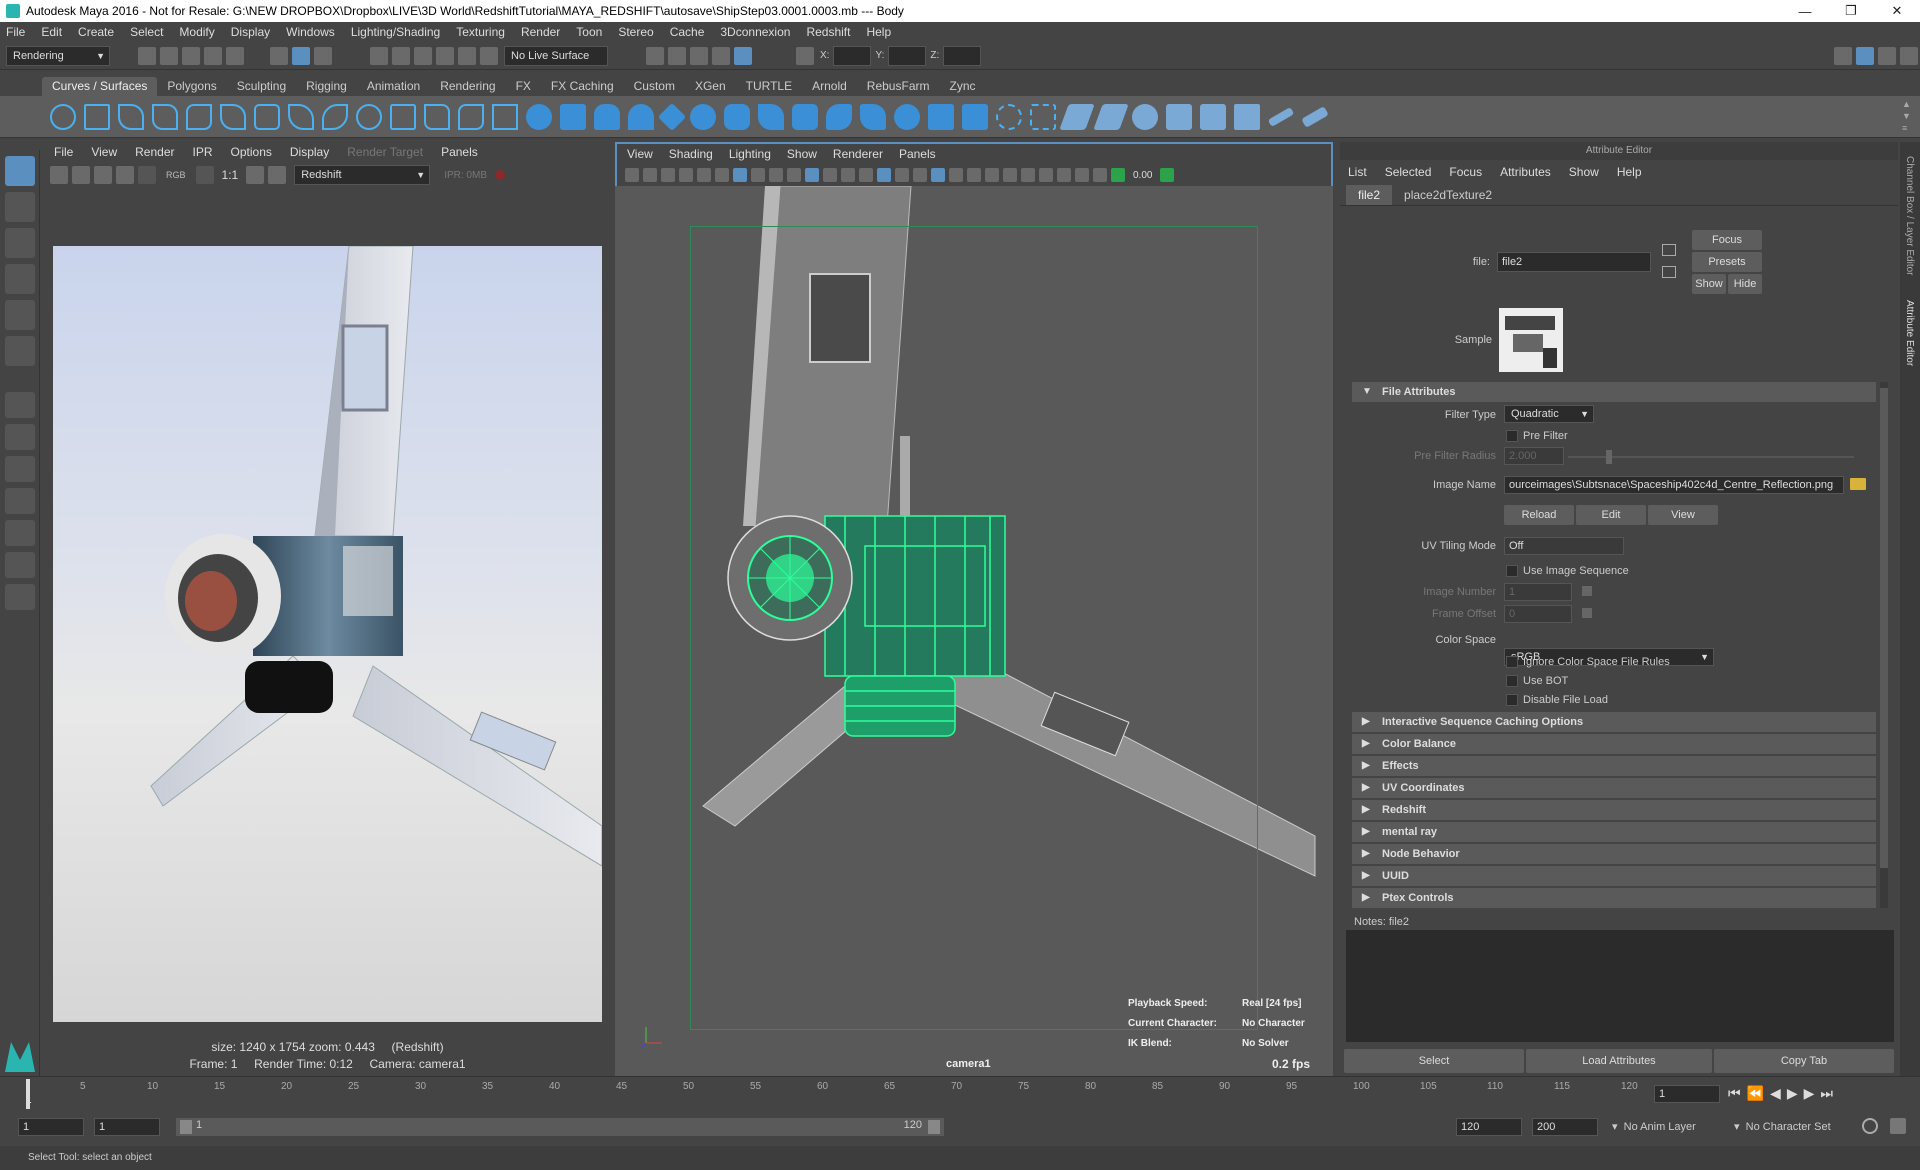 The width and height of the screenshot is (1920, 1170). I want to click on grid-icon, so click(740, 175).